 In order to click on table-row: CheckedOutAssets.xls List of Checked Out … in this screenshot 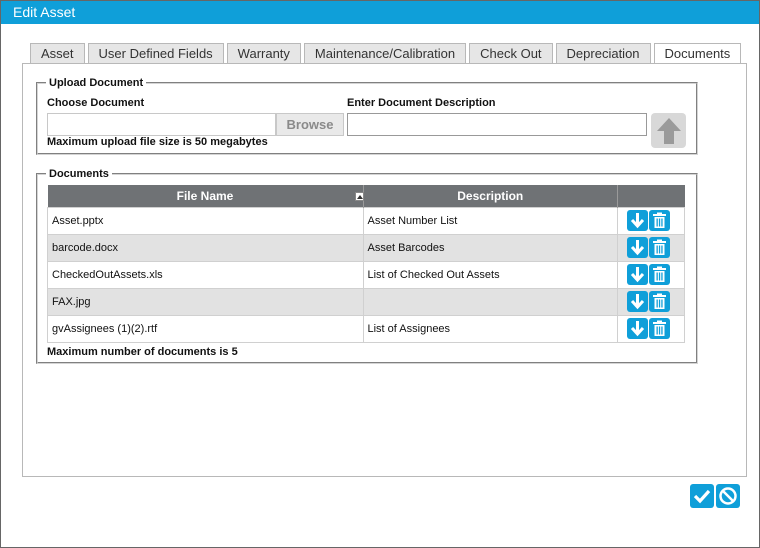, I will do `click(366, 274)`.